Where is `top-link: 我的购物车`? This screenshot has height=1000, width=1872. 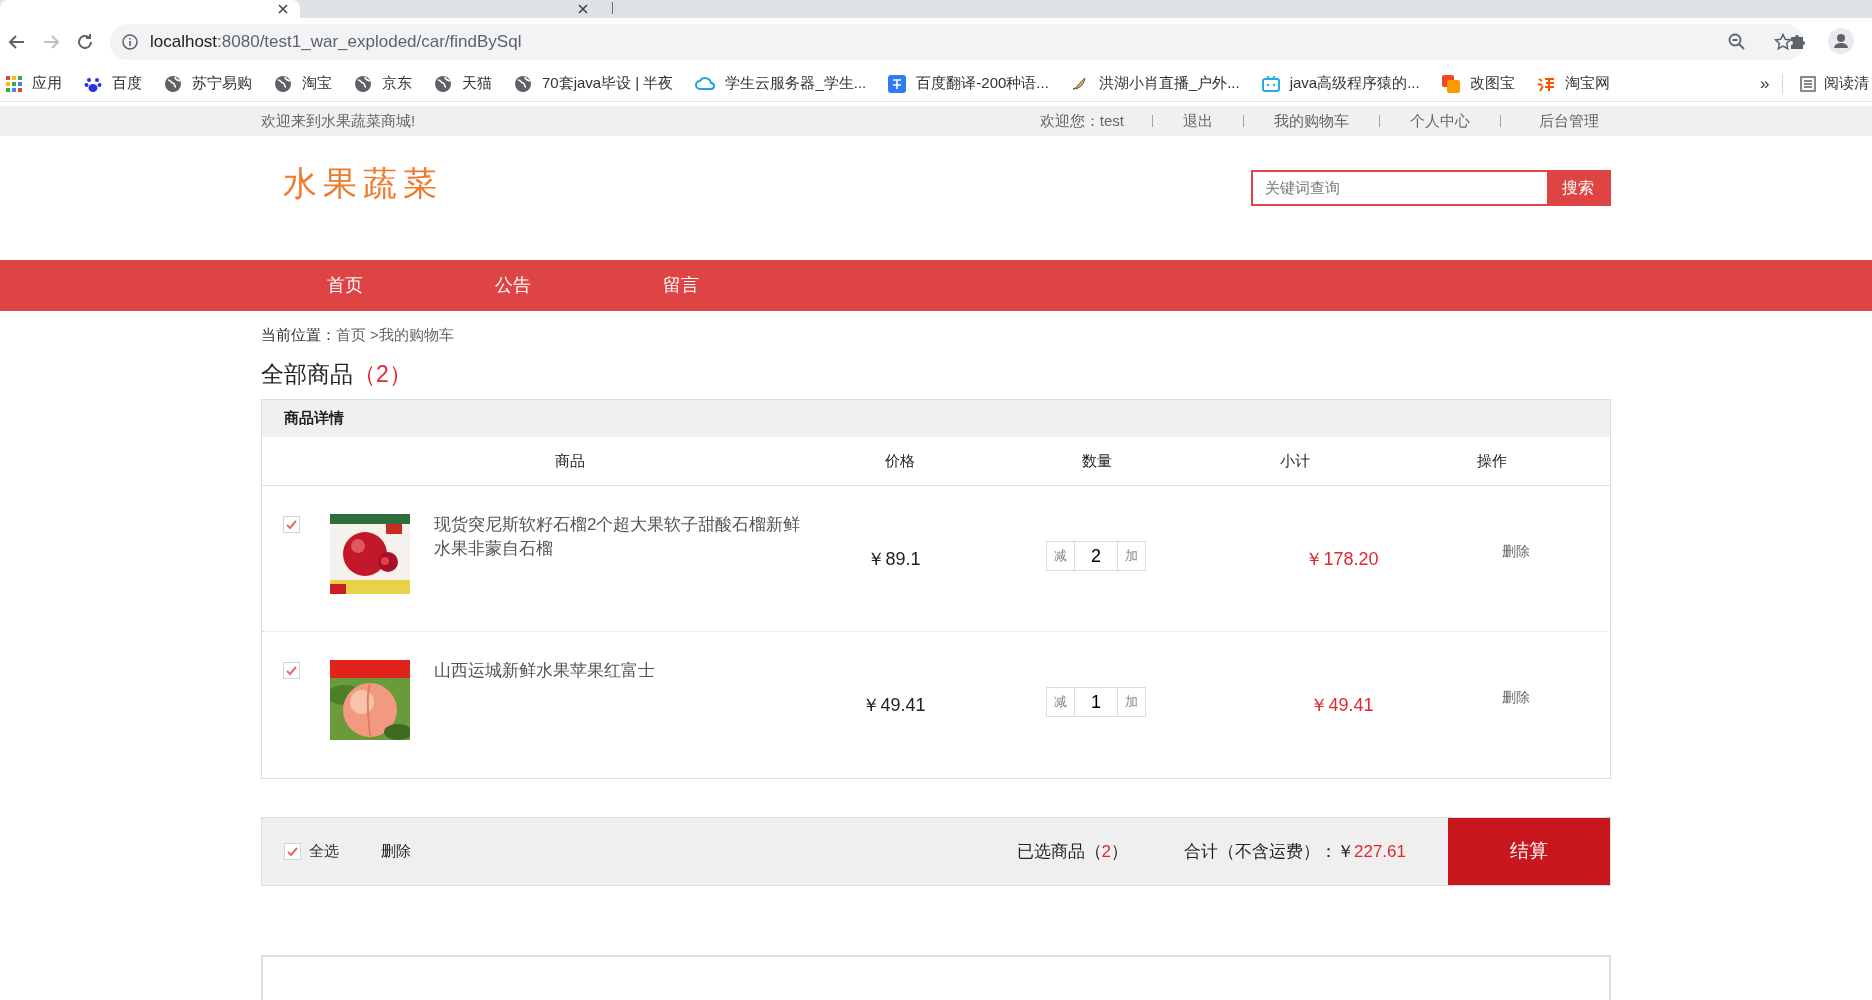 top-link: 我的购物车 is located at coordinates (1311, 121).